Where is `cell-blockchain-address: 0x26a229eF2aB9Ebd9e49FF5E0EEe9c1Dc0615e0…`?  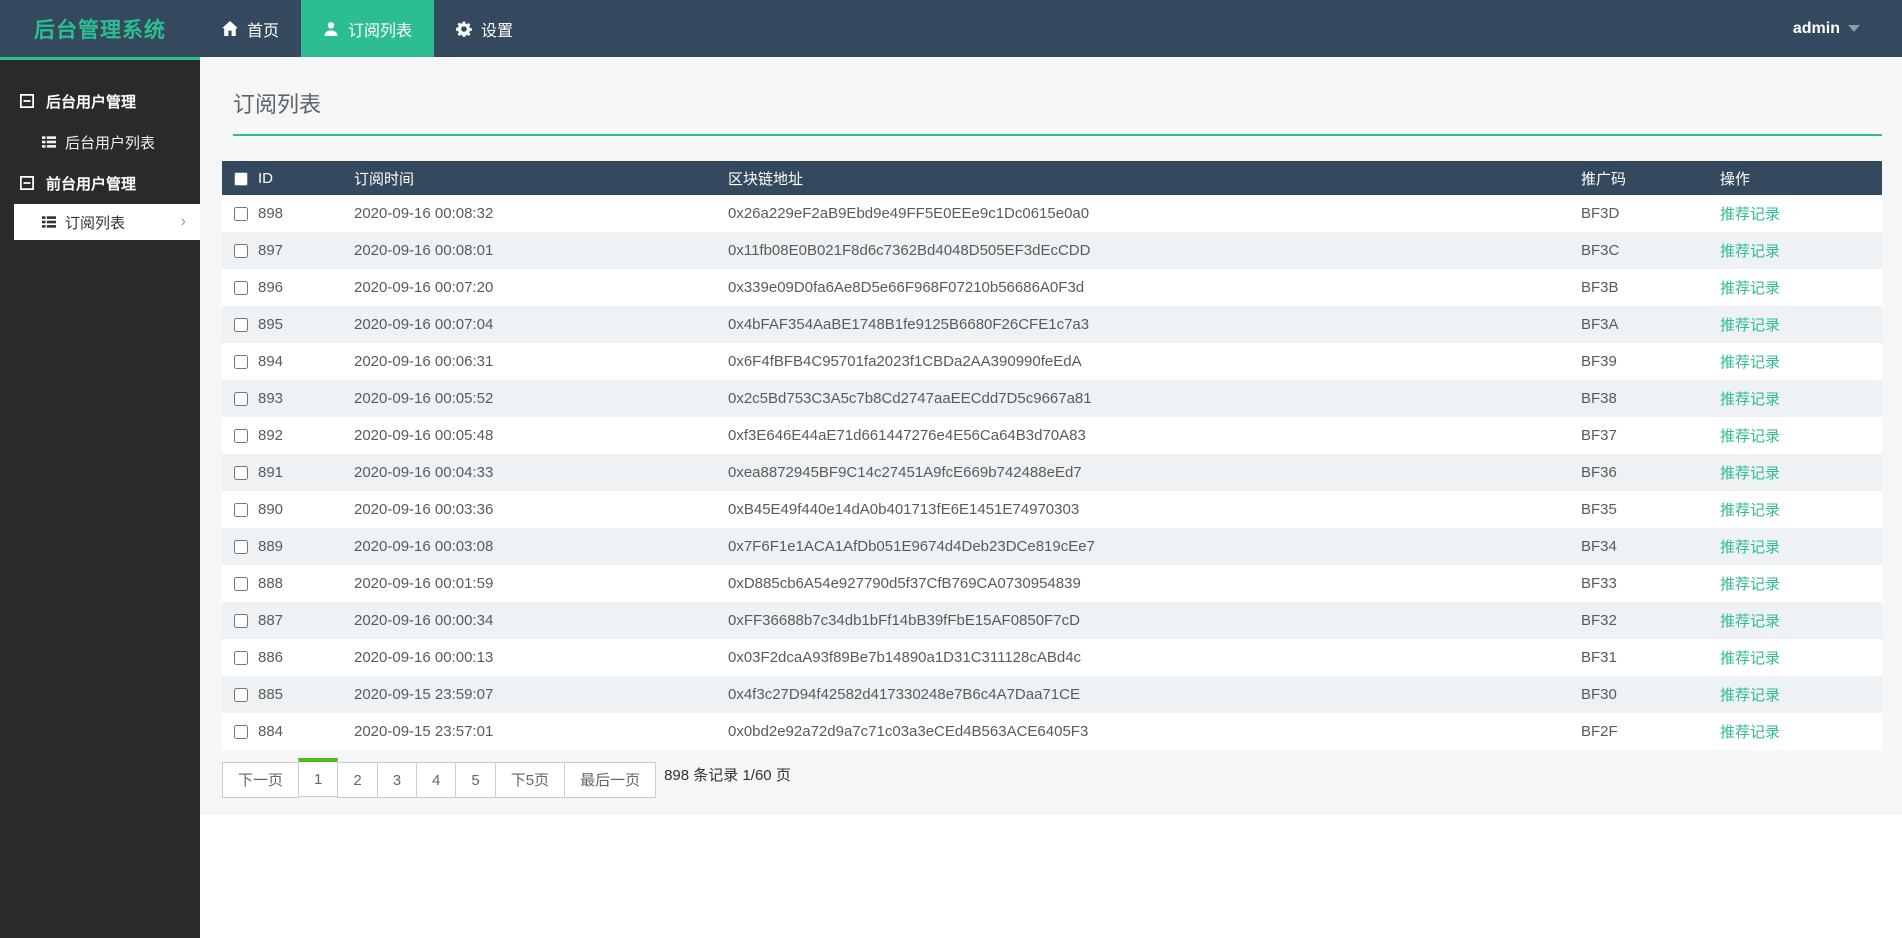 cell-blockchain-address: 0x26a229eF2aB9Ebd9e49FF5E0EEe9c1Dc0615e0… is located at coordinates (909, 213).